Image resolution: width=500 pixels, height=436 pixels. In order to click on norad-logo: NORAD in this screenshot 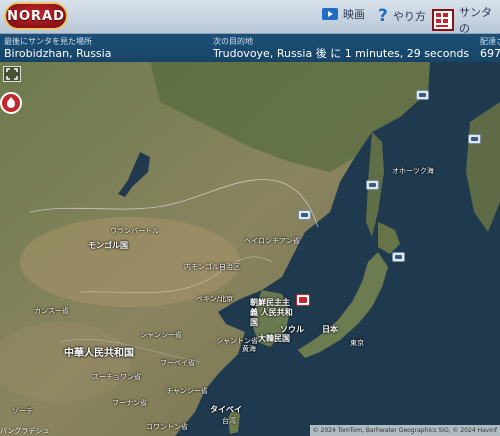, I will do `click(36, 16)`.